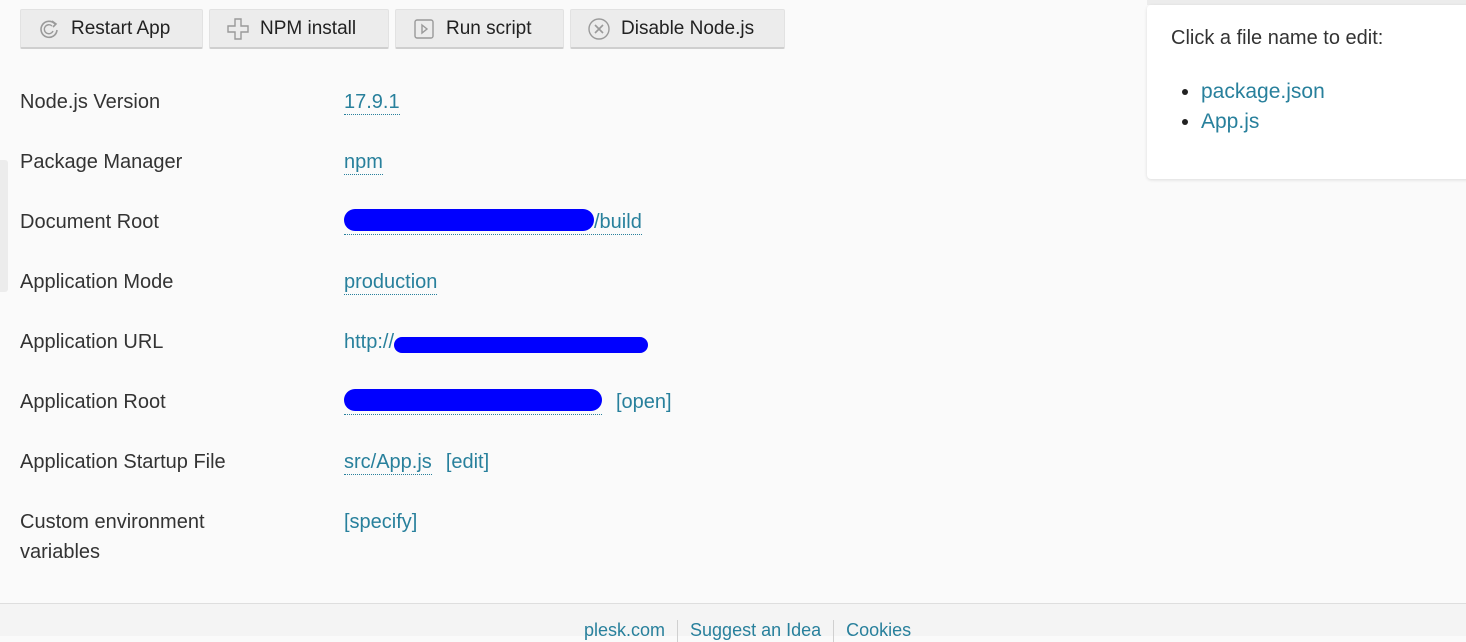 Image resolution: width=1466 pixels, height=642 pixels. I want to click on restart-app-button: Restart App, so click(111, 29).